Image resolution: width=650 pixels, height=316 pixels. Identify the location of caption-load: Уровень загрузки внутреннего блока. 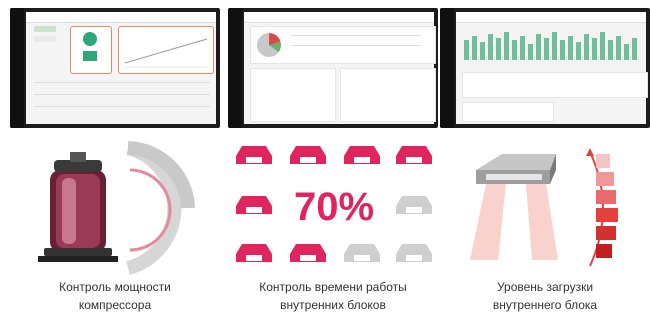
(545, 296).